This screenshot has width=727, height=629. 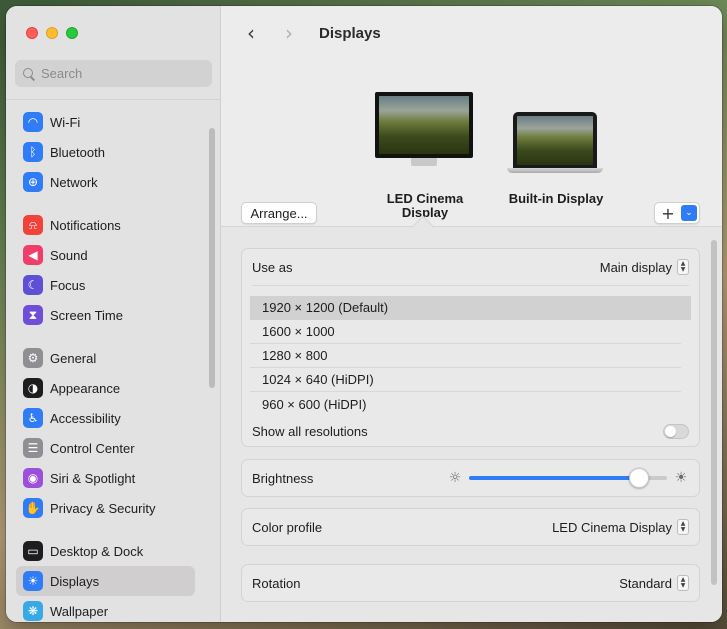 I want to click on sidebar-item-wi-fi: ◠ Wi-Fi, so click(x=105, y=122).